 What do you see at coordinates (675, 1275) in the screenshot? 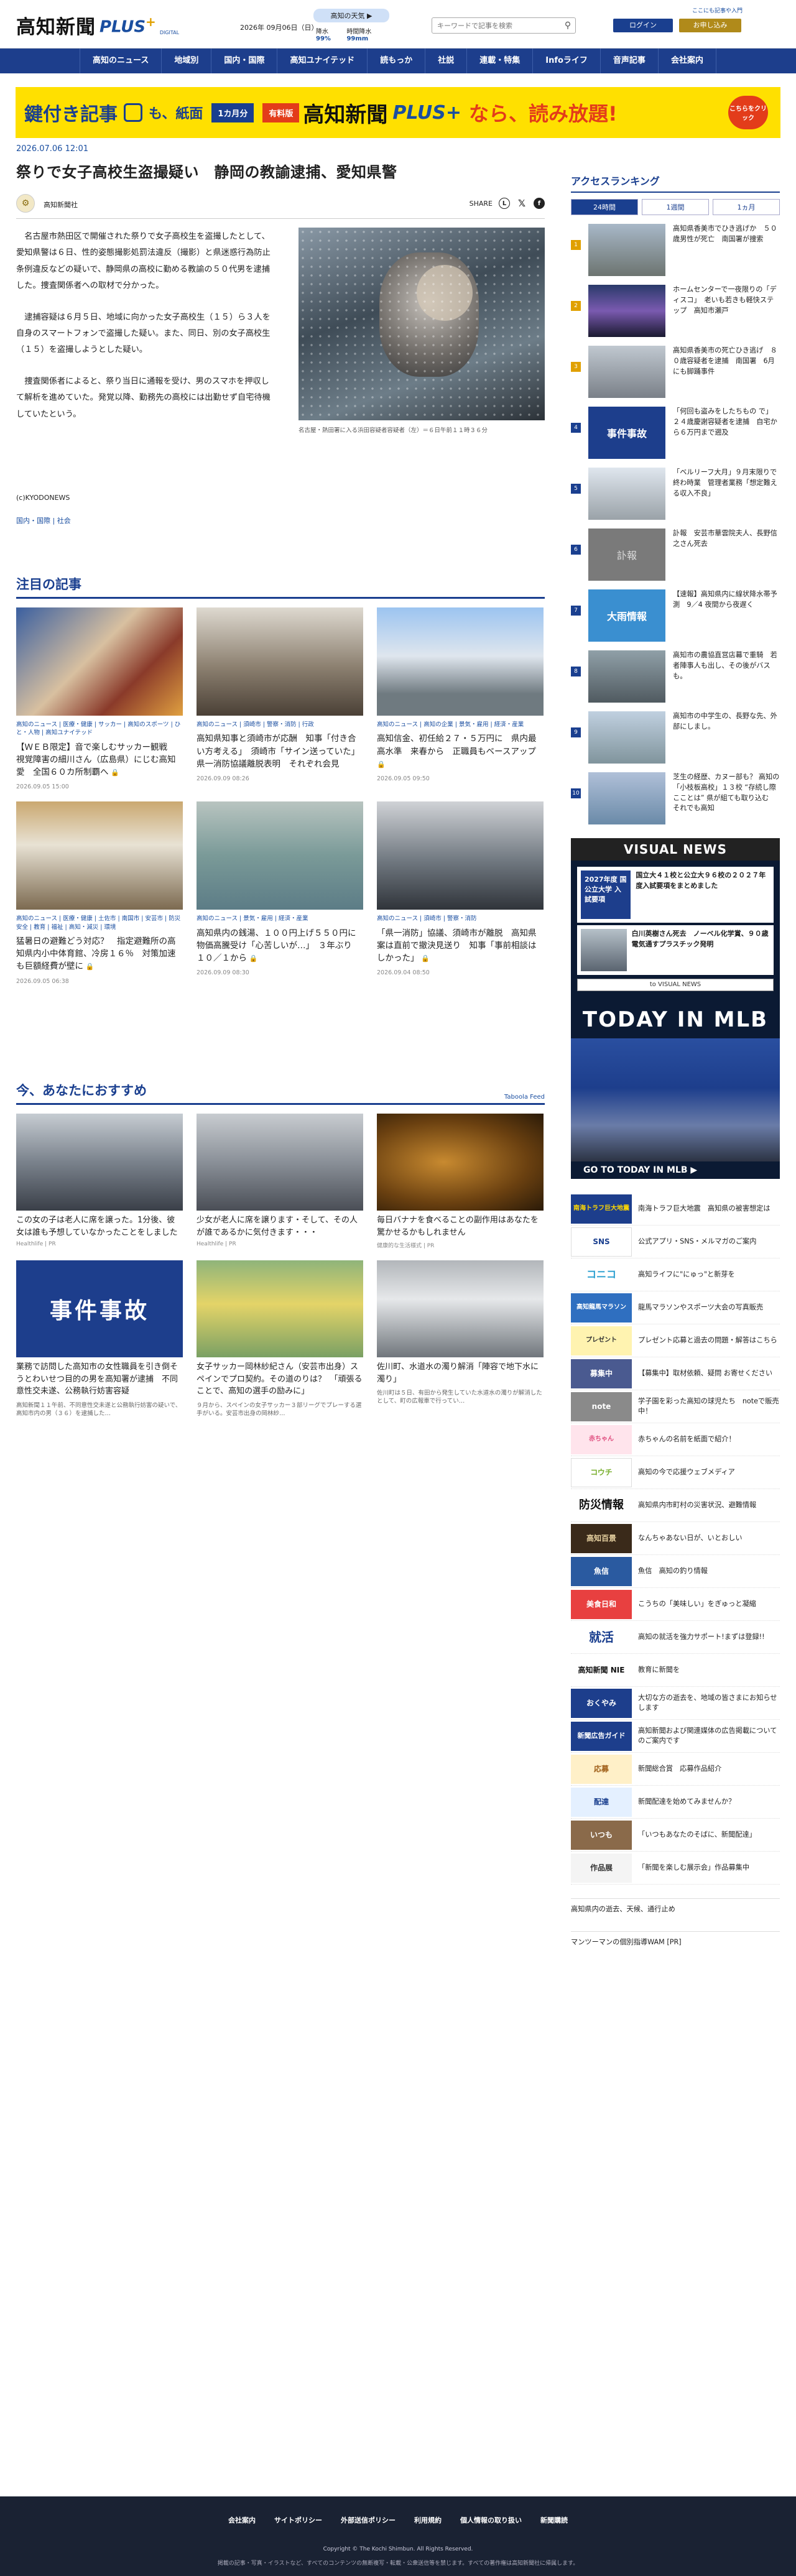
I see `side-link: コニコ 高知ライフに"にゅっ"と新芽を` at bounding box center [675, 1275].